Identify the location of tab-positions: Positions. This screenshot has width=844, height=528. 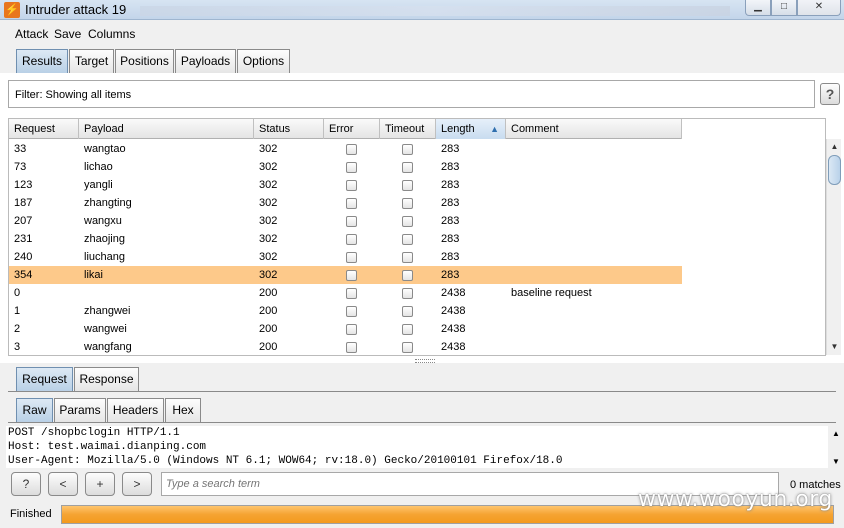
(144, 61).